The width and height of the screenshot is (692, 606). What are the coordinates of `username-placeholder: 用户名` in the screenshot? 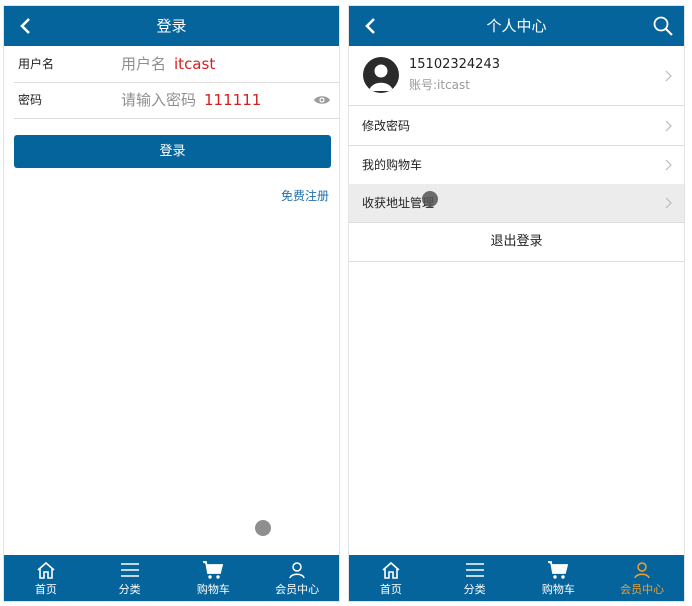 It's located at (144, 64).